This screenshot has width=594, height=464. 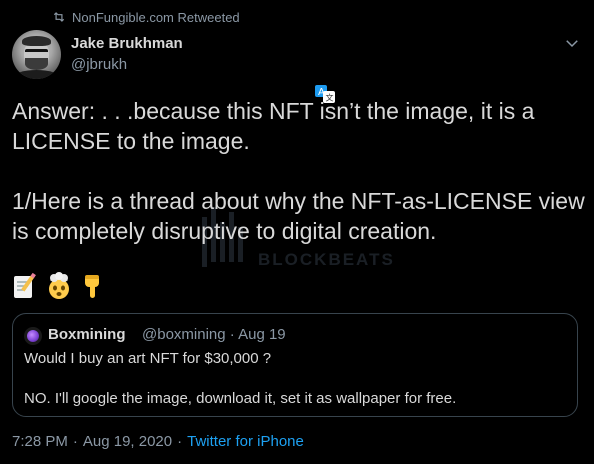 What do you see at coordinates (25, 285) in the screenshot?
I see `memo-emoji` at bounding box center [25, 285].